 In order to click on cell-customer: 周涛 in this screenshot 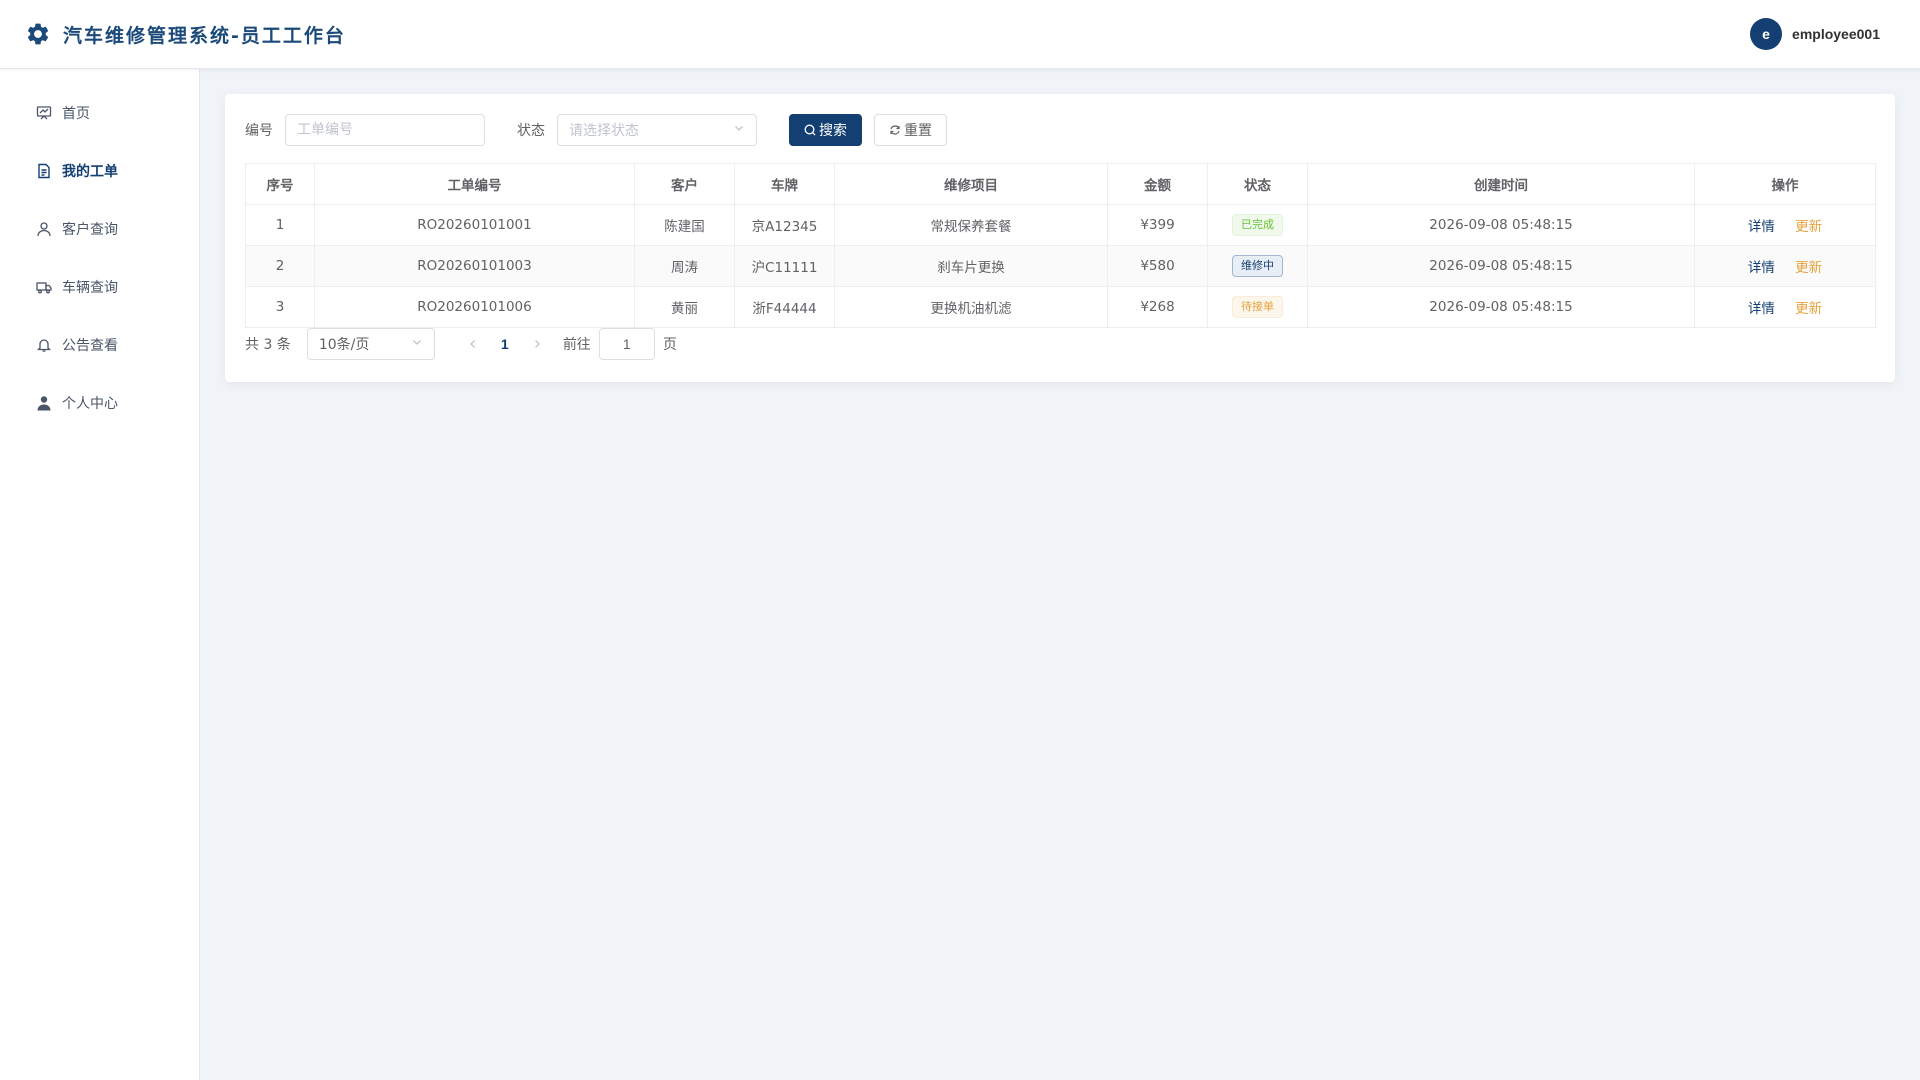, I will do `click(684, 266)`.